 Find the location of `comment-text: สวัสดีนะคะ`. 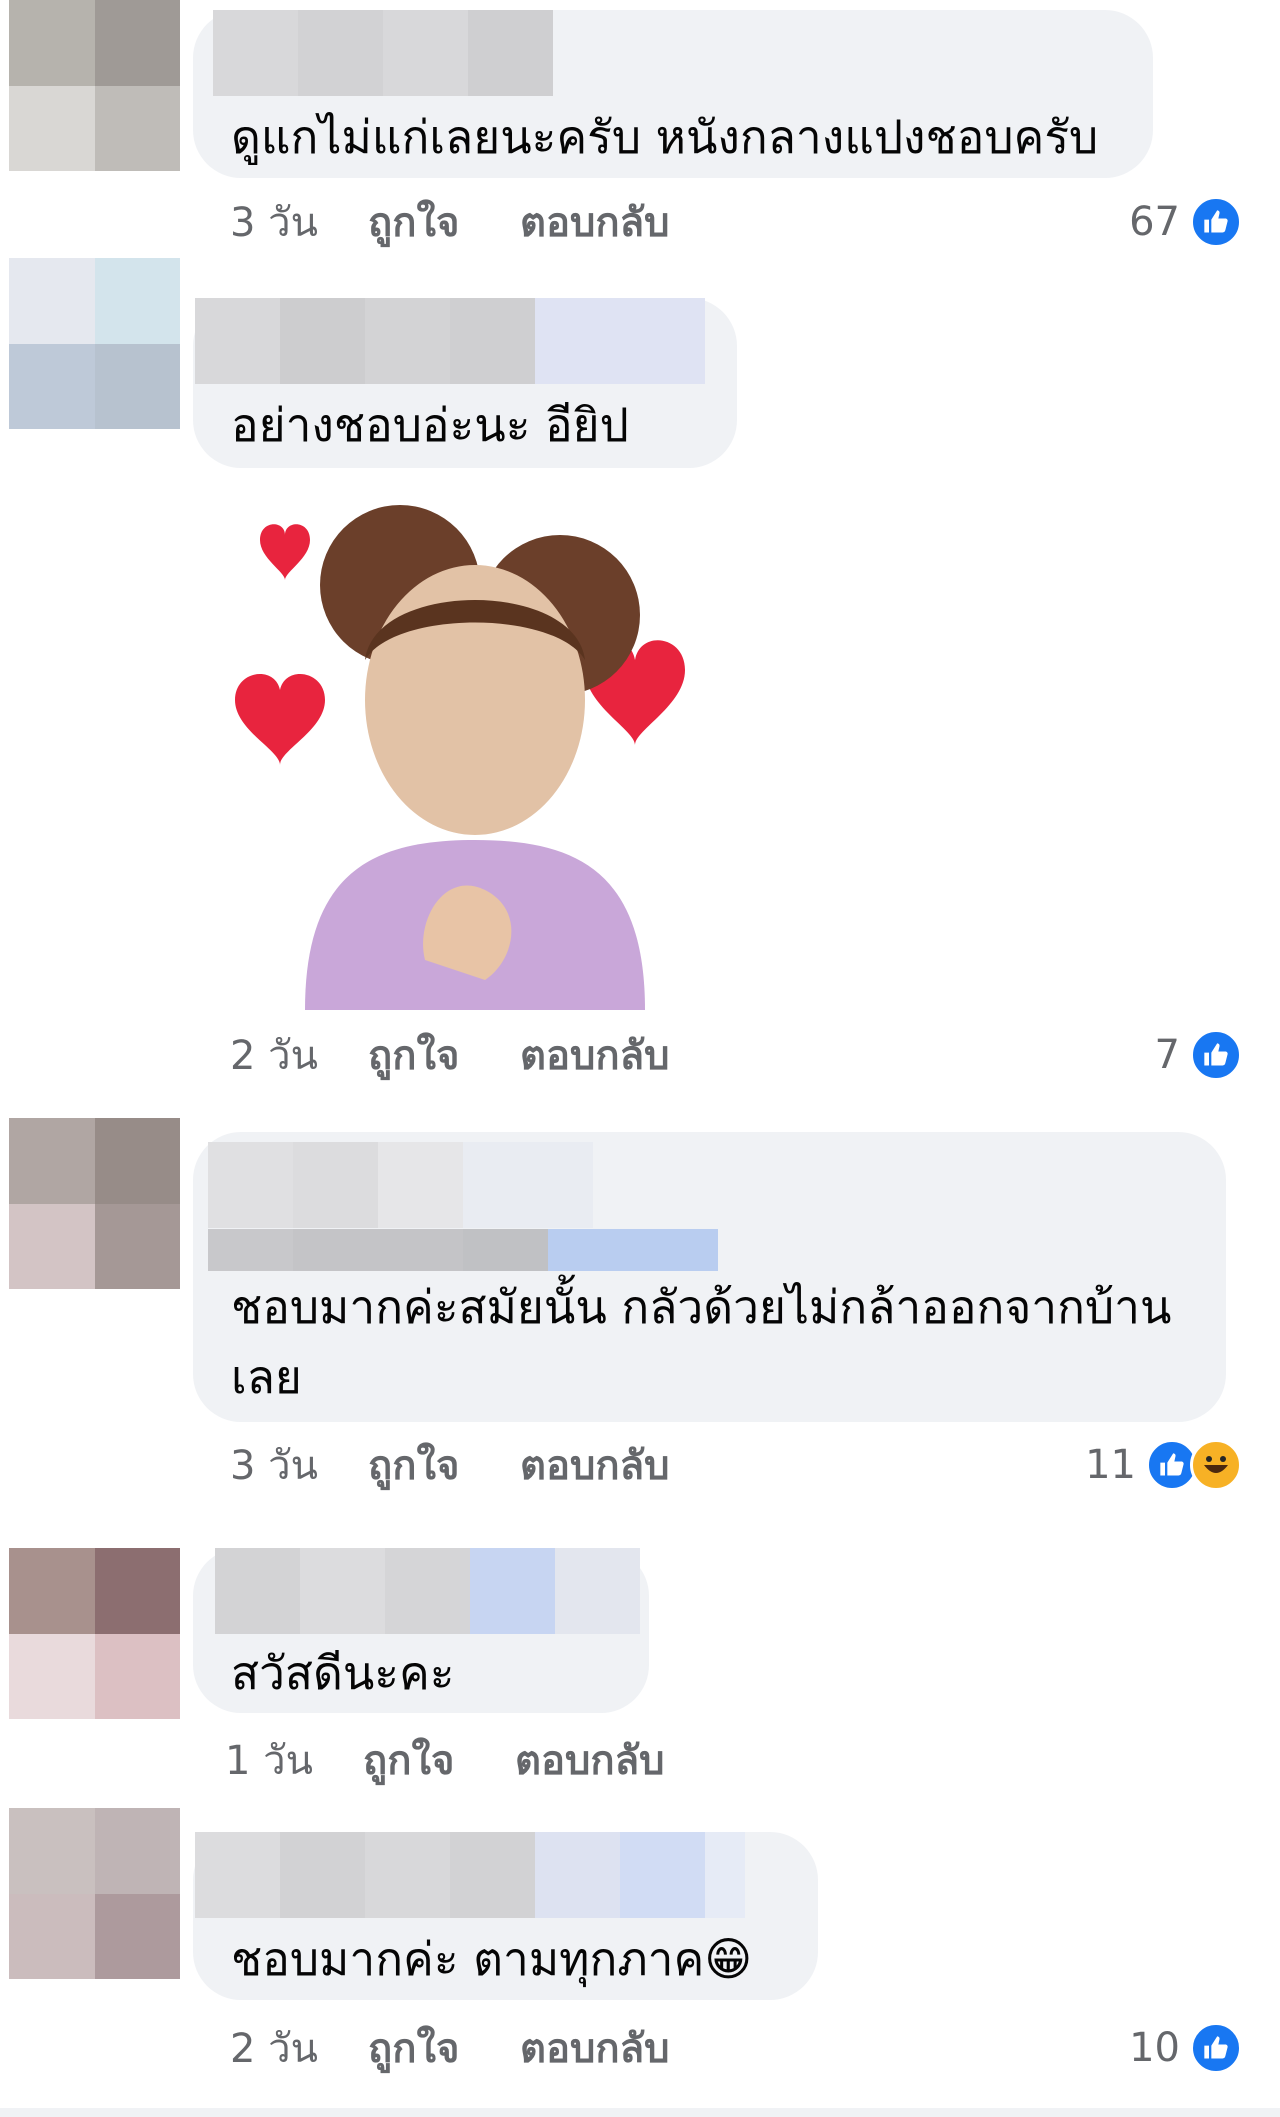

comment-text: สวัสดีนะคะ is located at coordinates (343, 1673).